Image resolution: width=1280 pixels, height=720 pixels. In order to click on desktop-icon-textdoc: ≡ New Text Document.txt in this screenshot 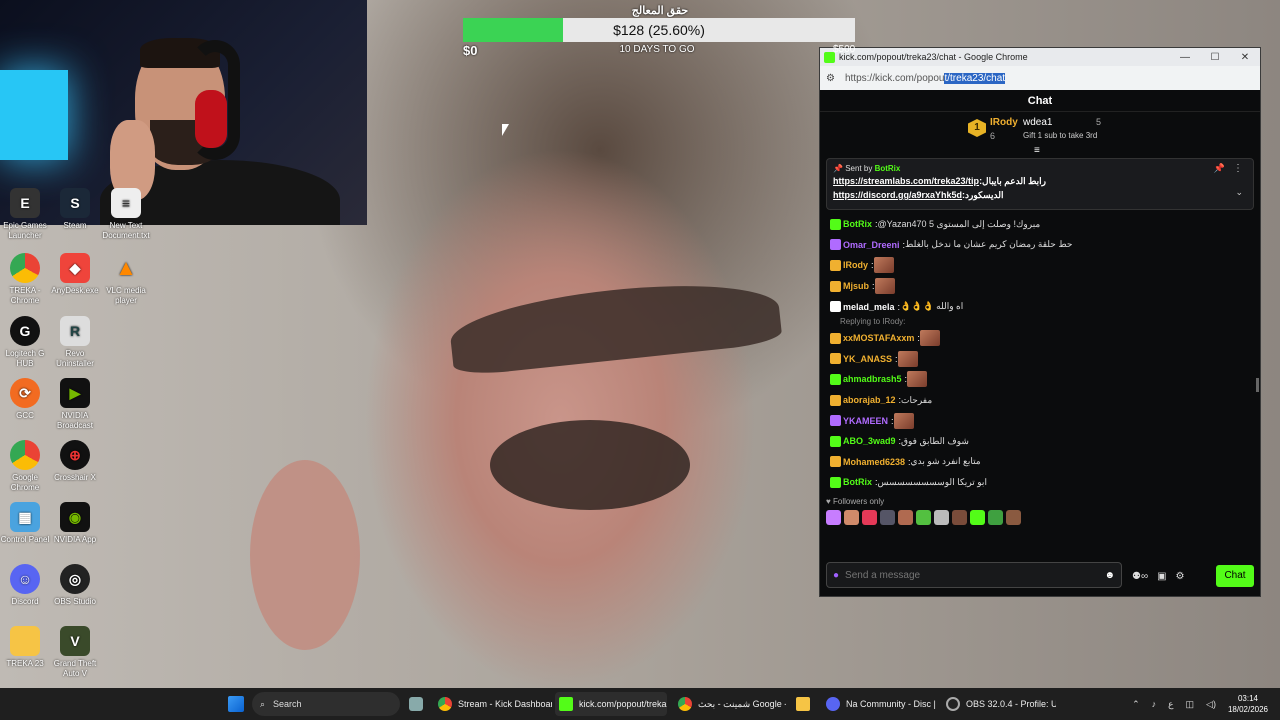, I will do `click(126, 214)`.